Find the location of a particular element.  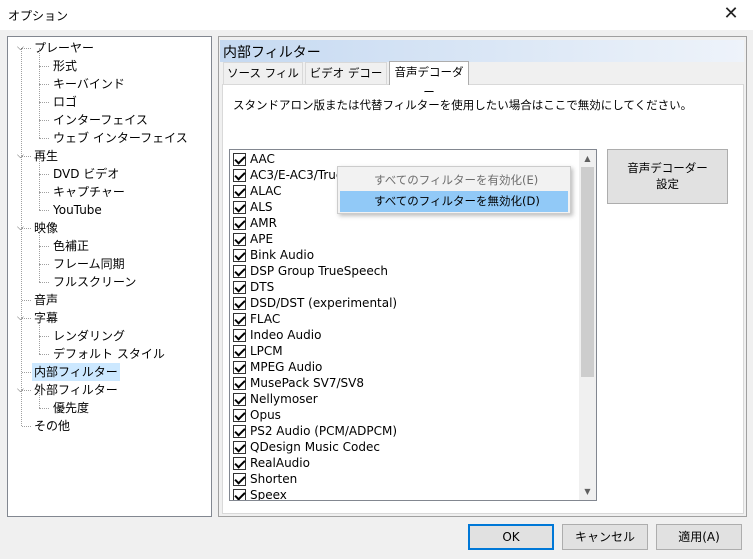

filter-label: MPEG Audio is located at coordinates (286, 367).